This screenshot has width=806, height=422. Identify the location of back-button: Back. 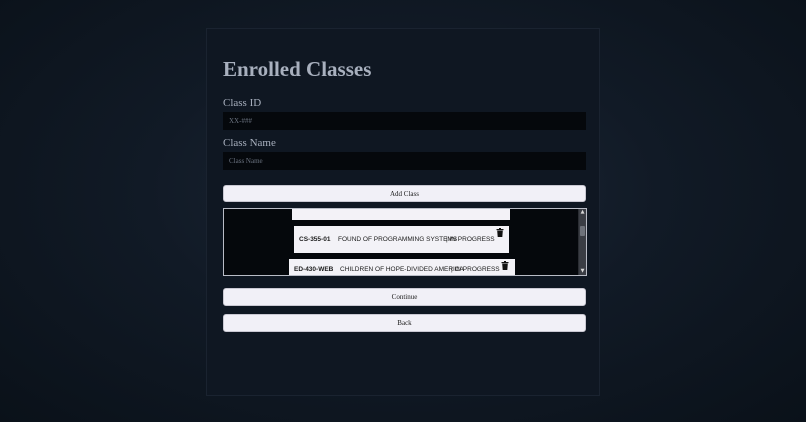
(404, 323).